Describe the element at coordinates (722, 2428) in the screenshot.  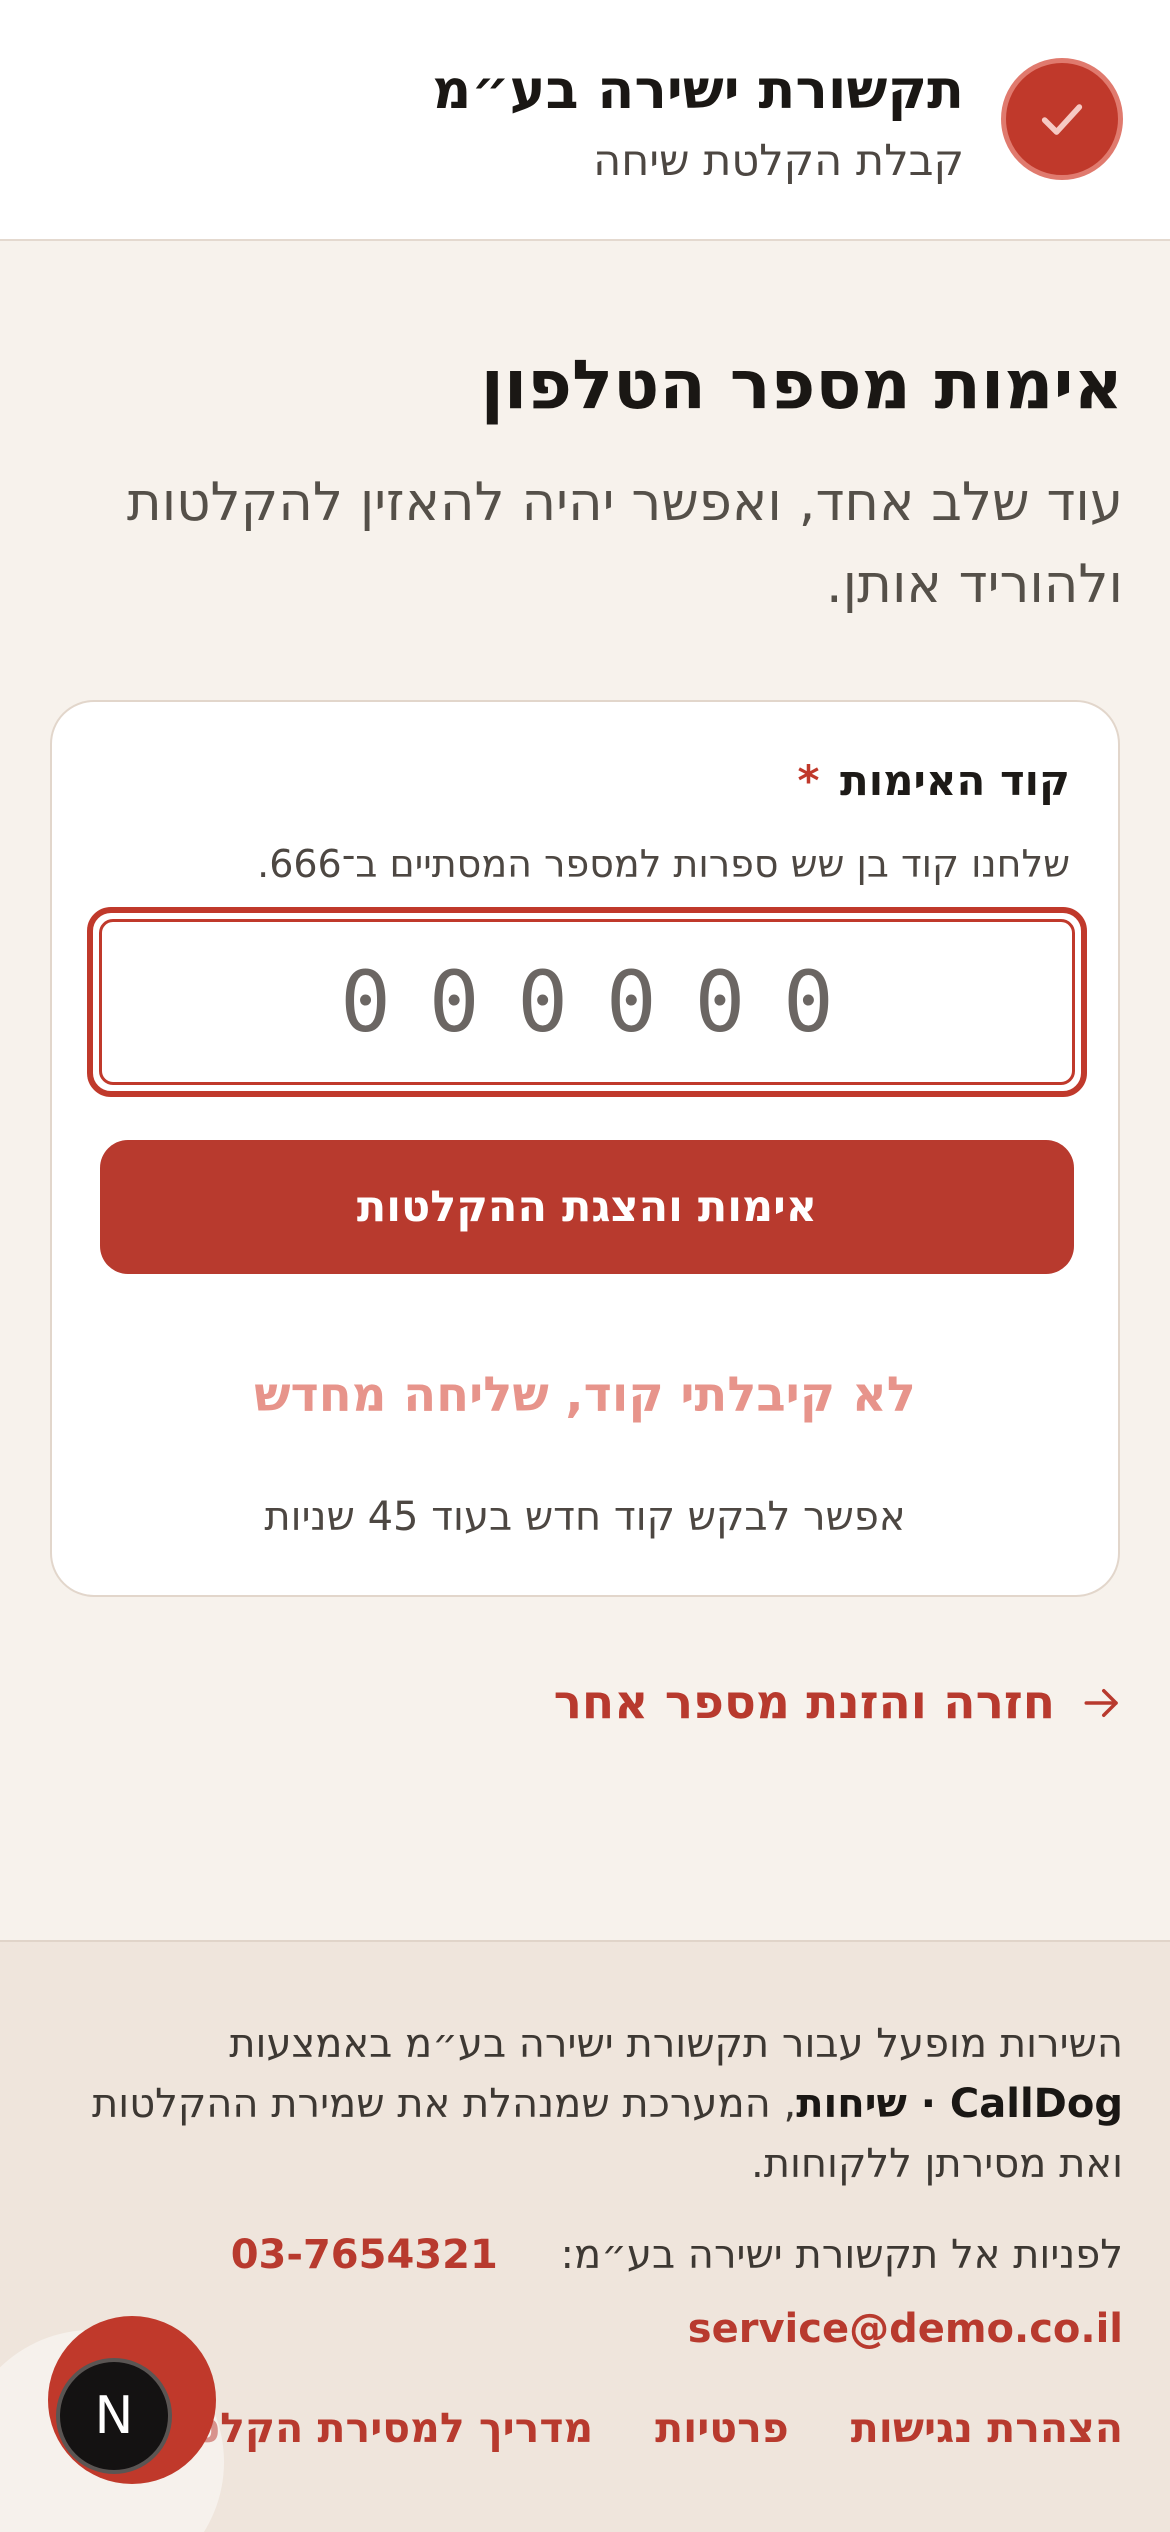
I see `privacy-link: פרטיות` at that location.